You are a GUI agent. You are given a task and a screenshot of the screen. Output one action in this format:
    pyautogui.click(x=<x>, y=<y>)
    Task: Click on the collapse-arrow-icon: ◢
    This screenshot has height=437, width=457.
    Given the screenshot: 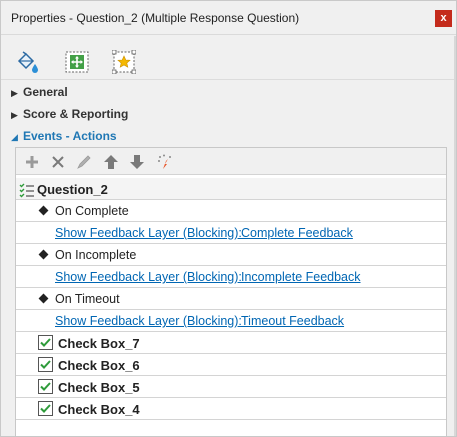 What is the action you would take?
    pyautogui.click(x=14, y=137)
    